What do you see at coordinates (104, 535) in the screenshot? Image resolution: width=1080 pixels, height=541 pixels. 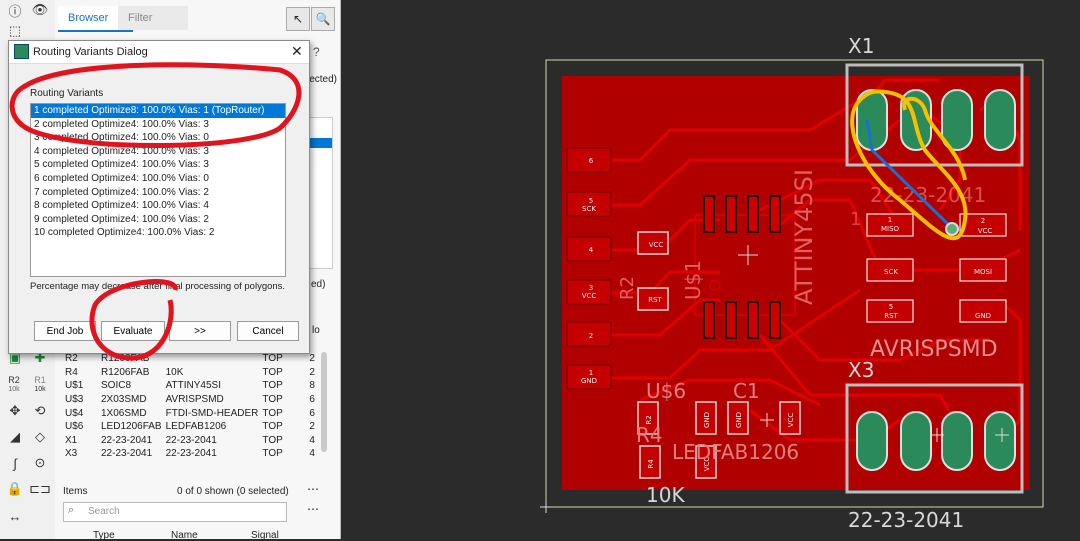 I see `items-col-type: Type` at bounding box center [104, 535].